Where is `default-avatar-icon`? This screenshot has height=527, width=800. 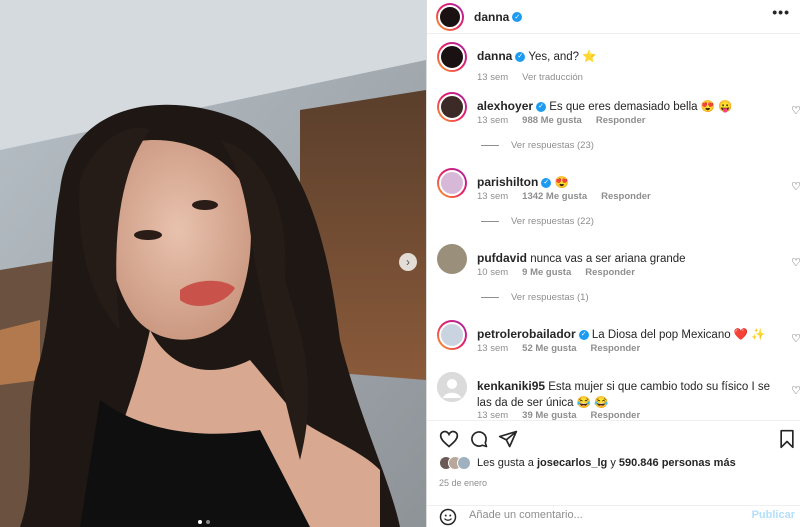
default-avatar-icon is located at coordinates (452, 387).